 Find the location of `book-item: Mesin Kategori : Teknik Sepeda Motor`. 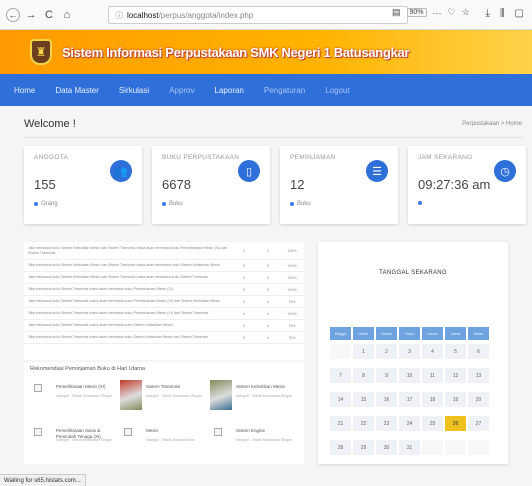

book-item: Mesin Kategori : Teknik Sepeda Motor is located at coordinates (165, 445).